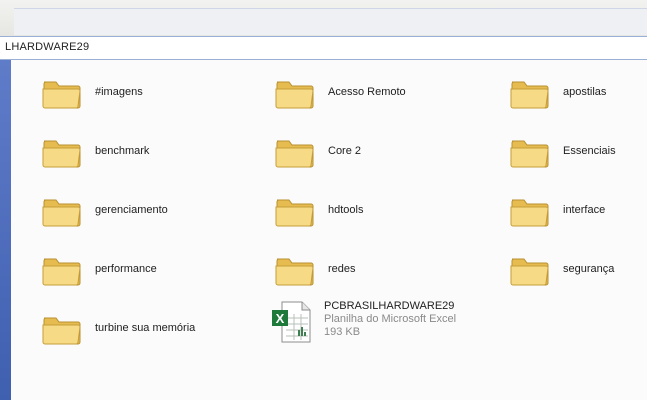 The image size is (647, 400). Describe the element at coordinates (367, 92) in the screenshot. I see `folder-label: Acesso Remoto` at that location.